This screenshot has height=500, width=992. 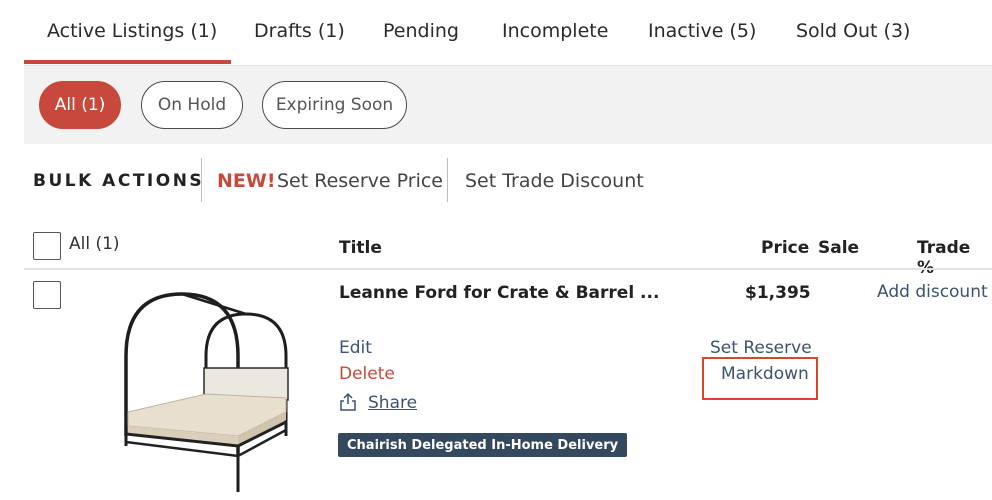 What do you see at coordinates (392, 403) in the screenshot?
I see `share-link: Share` at bounding box center [392, 403].